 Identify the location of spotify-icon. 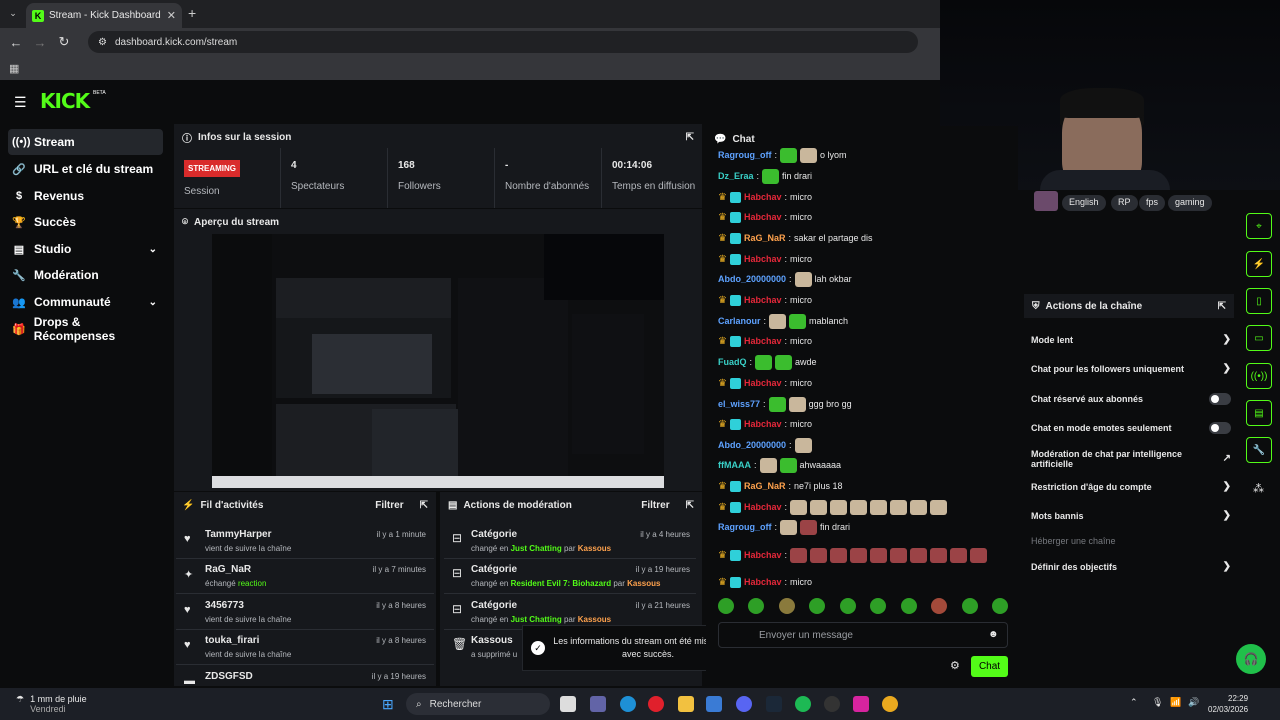
(803, 704).